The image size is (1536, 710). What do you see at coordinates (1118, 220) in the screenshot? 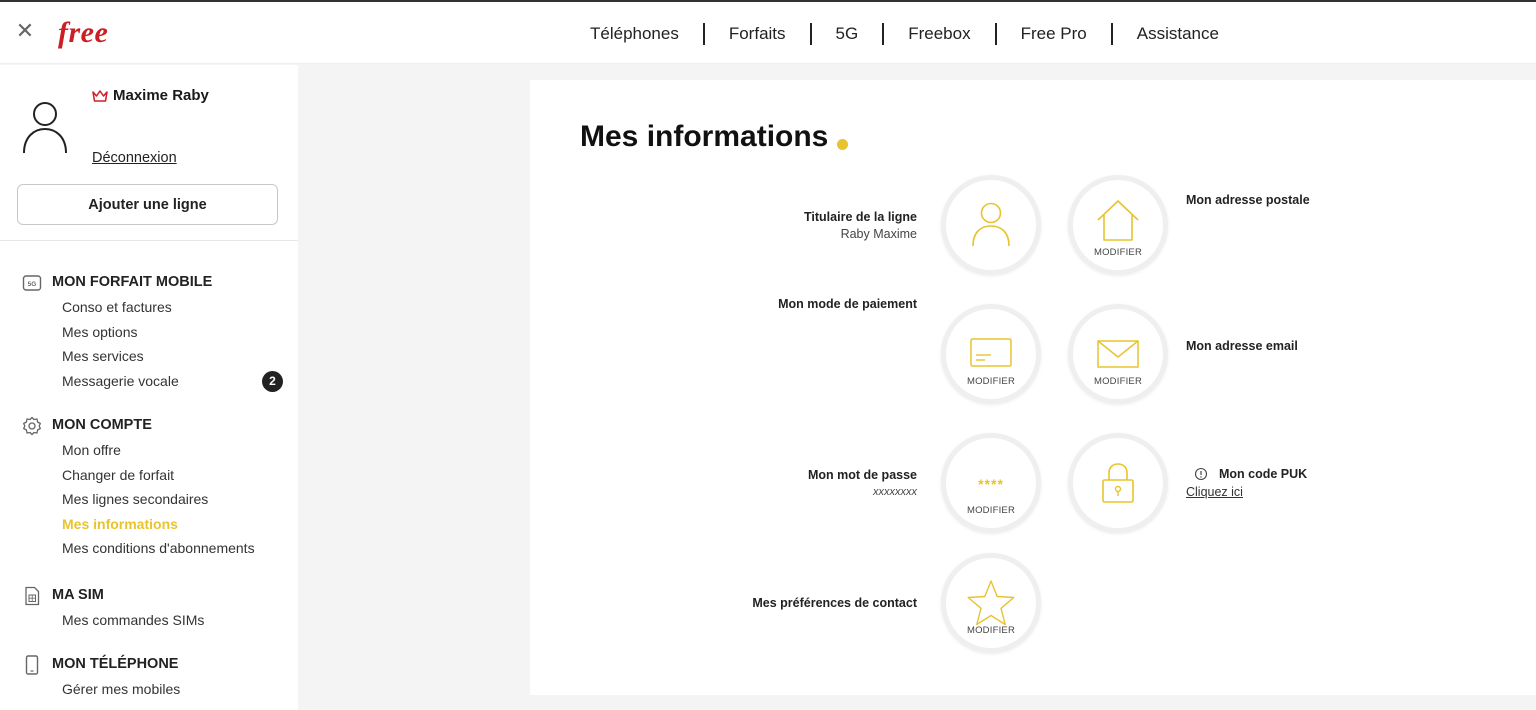
I see `house-icon` at bounding box center [1118, 220].